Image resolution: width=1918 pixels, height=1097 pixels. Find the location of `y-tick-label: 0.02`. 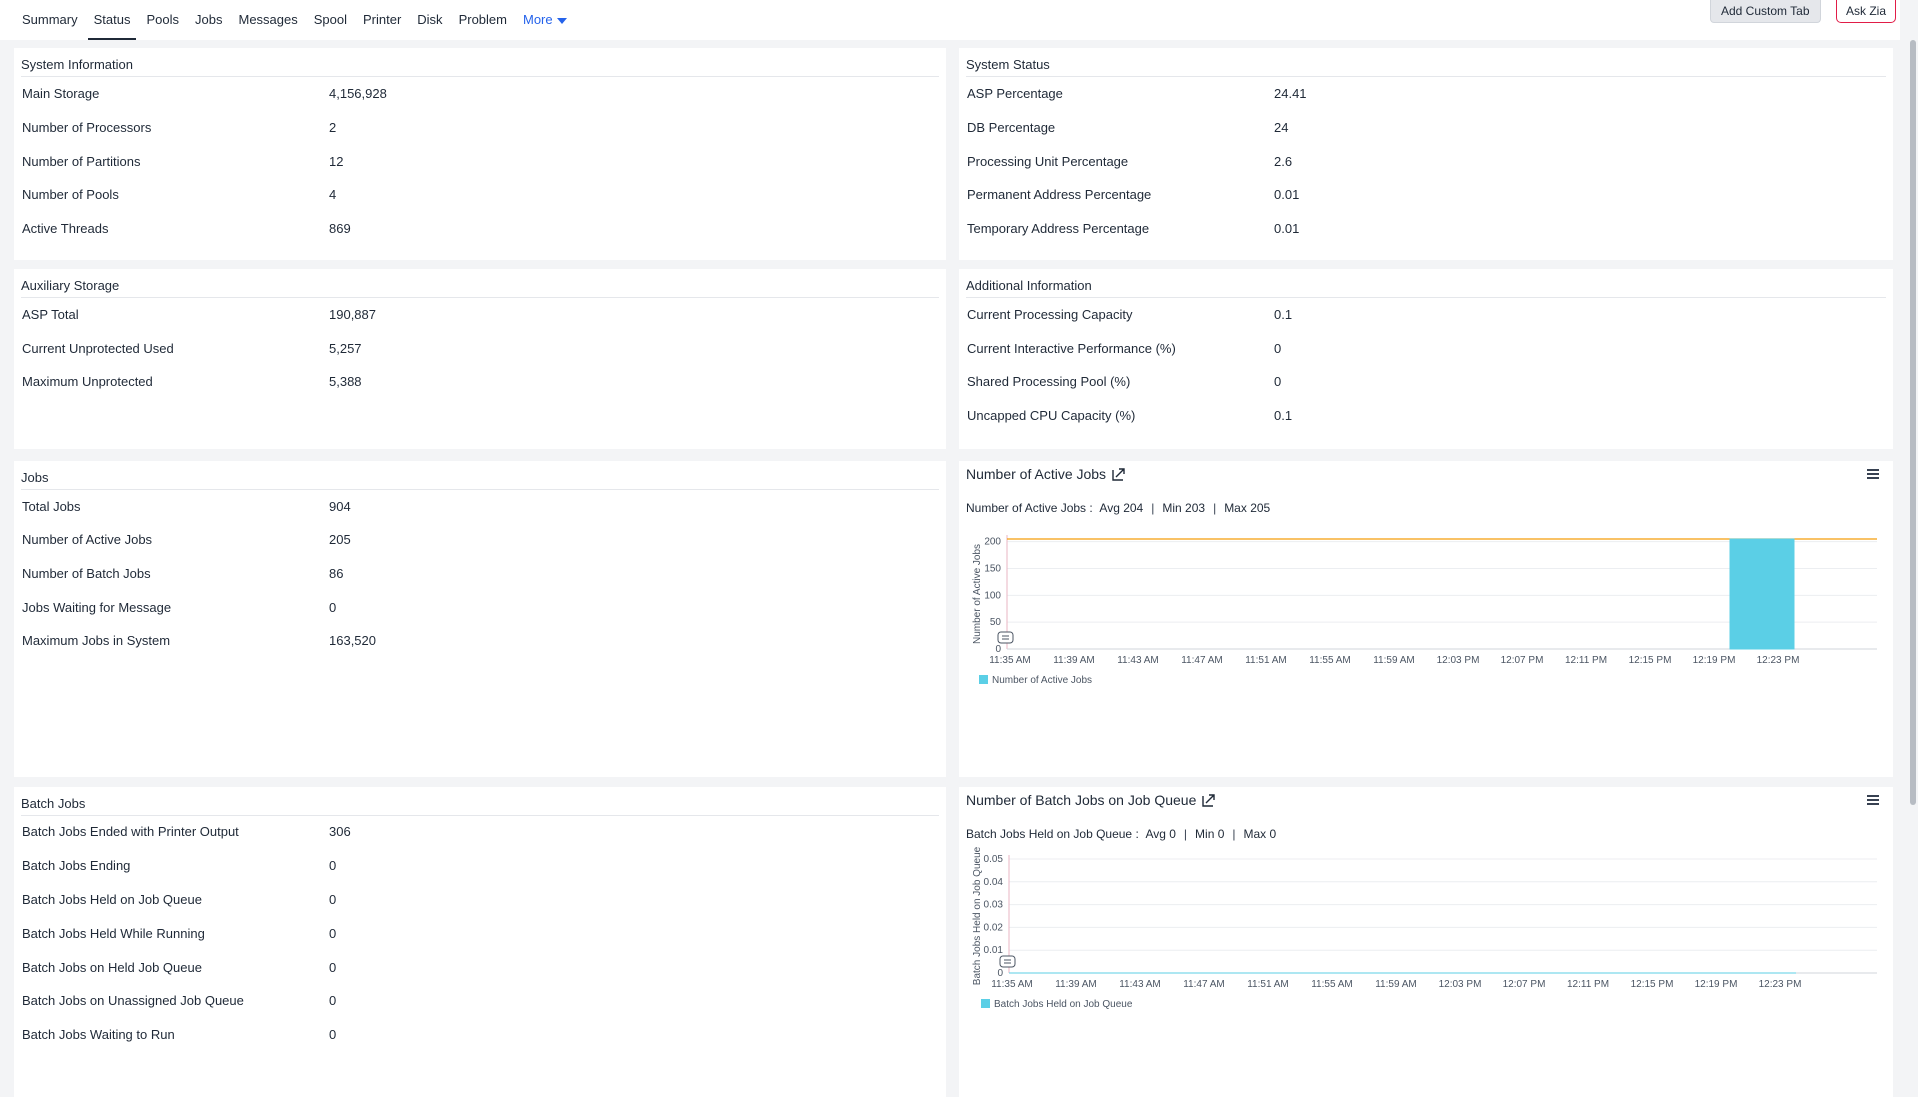

y-tick-label: 0.02 is located at coordinates (994, 927).